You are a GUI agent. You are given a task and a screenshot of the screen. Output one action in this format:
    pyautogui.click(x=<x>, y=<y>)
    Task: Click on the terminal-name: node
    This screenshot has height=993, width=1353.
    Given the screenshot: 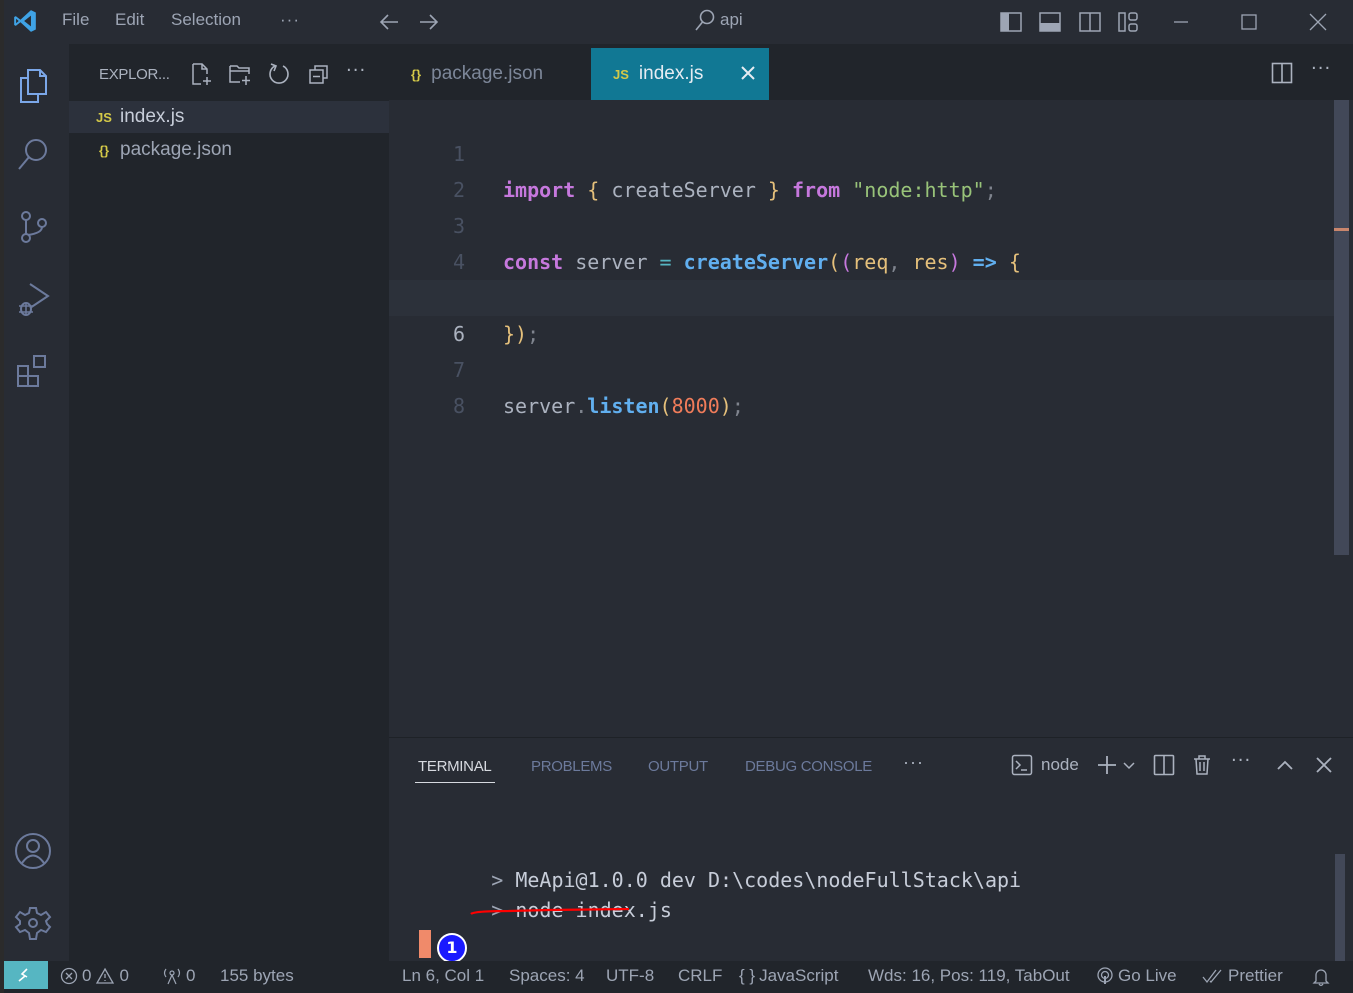 What is the action you would take?
    pyautogui.click(x=1060, y=764)
    